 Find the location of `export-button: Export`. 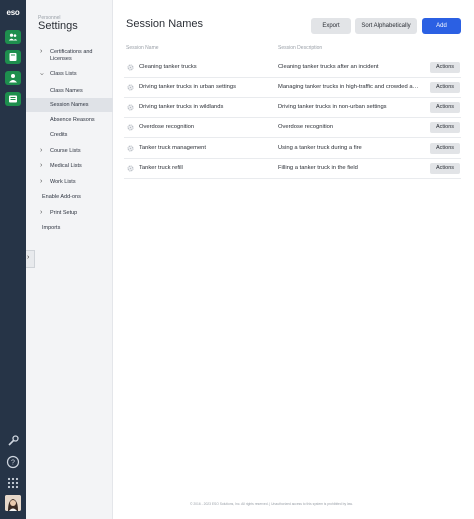

export-button: Export is located at coordinates (331, 26).